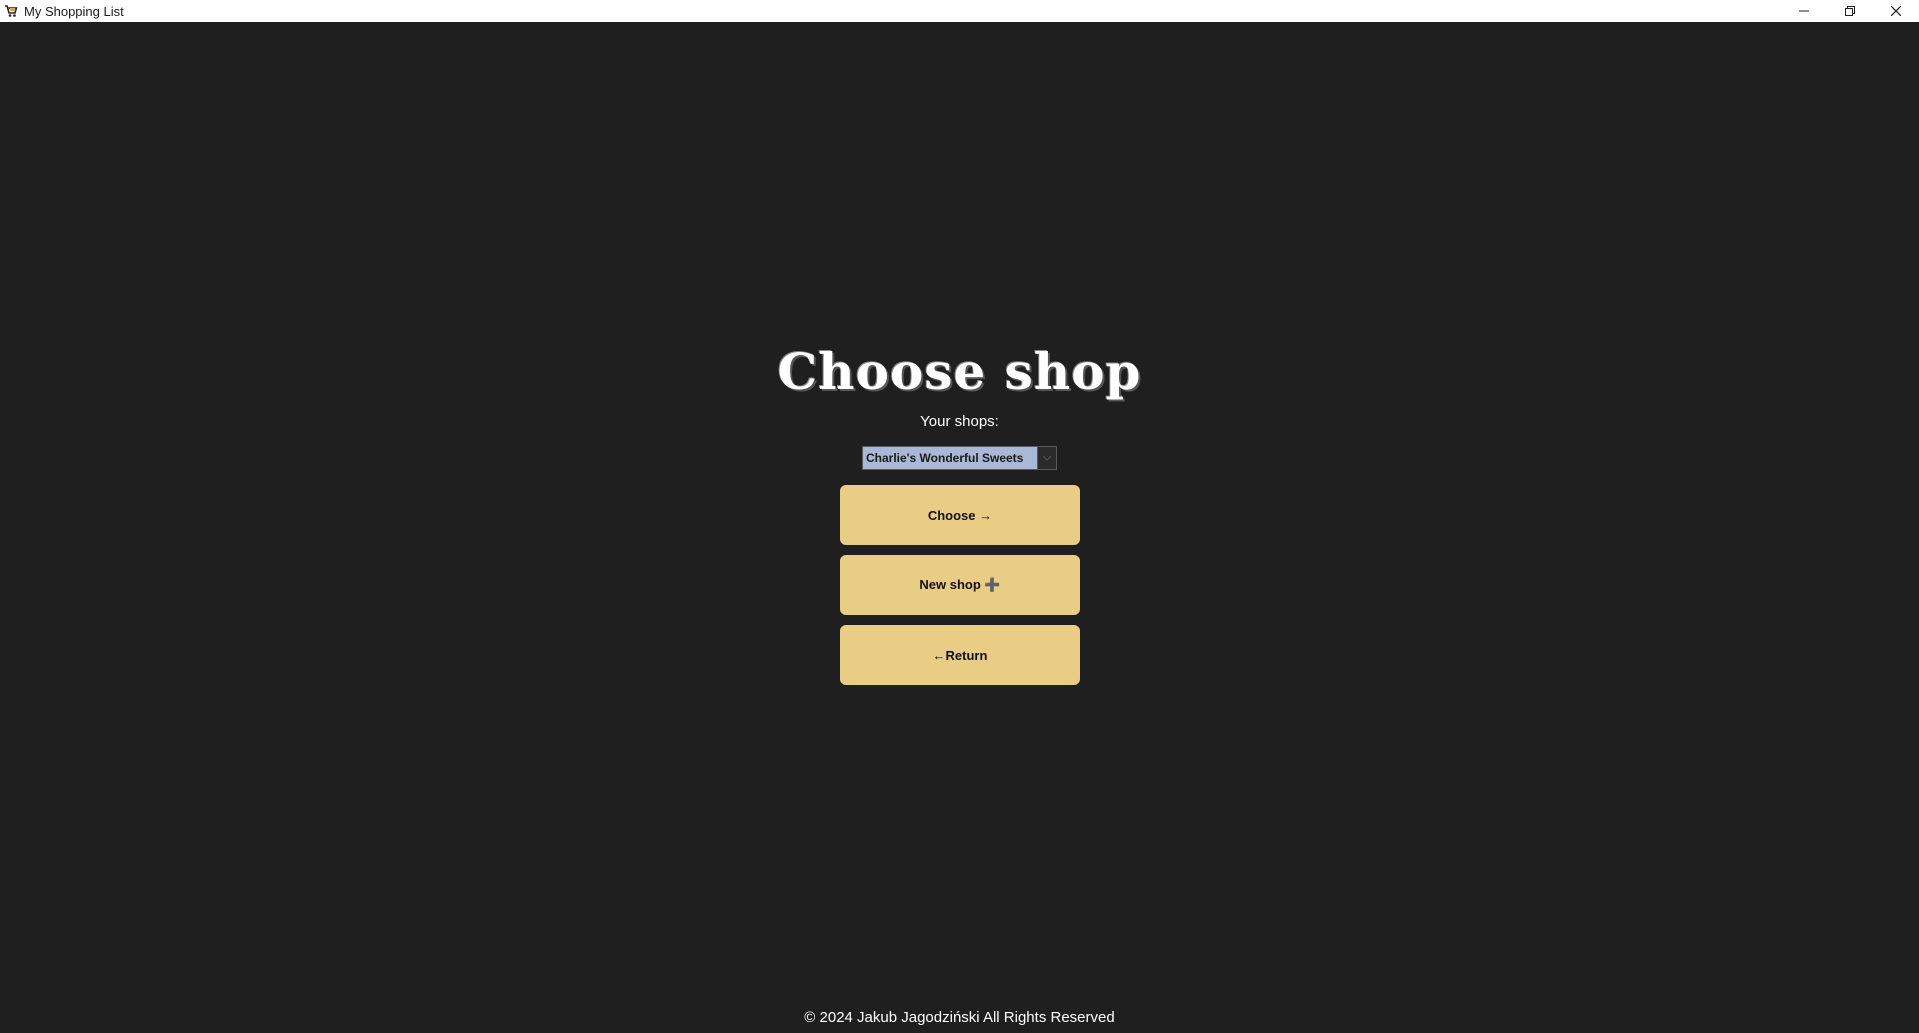 The height and width of the screenshot is (1033, 1919). I want to click on minimize-icon, so click(1804, 11).